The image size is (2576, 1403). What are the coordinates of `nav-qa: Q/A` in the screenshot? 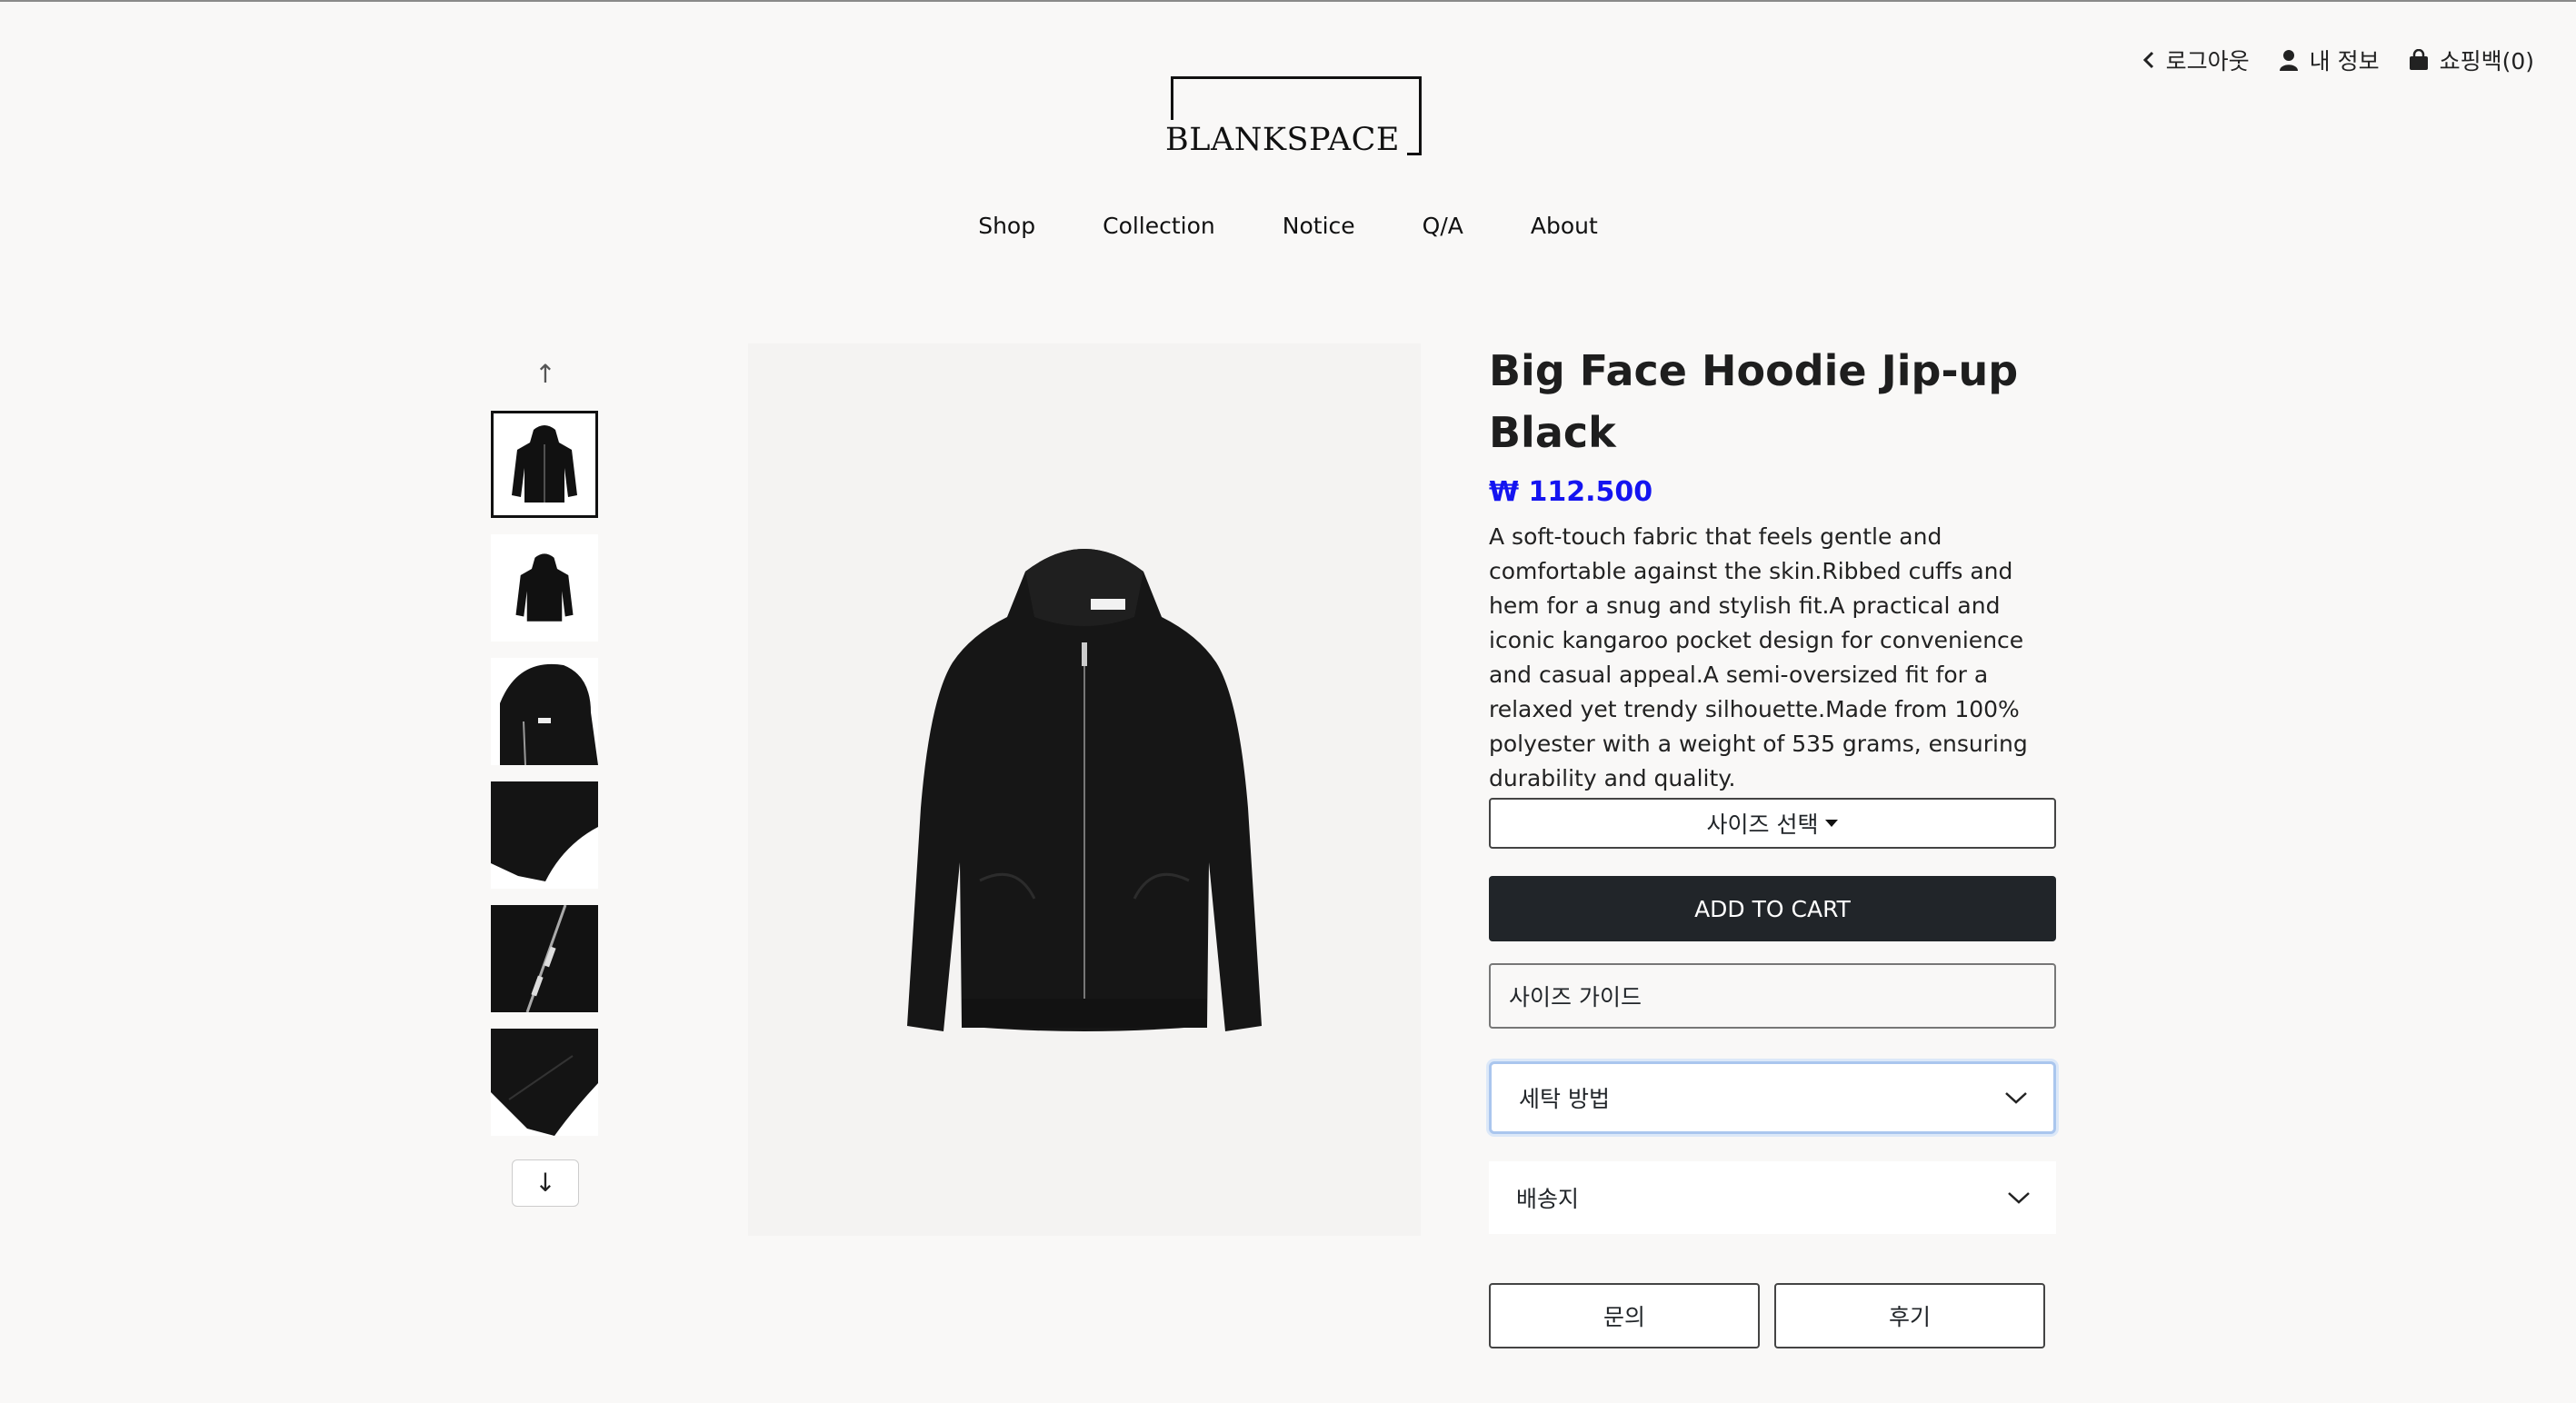 It's located at (1443, 226).